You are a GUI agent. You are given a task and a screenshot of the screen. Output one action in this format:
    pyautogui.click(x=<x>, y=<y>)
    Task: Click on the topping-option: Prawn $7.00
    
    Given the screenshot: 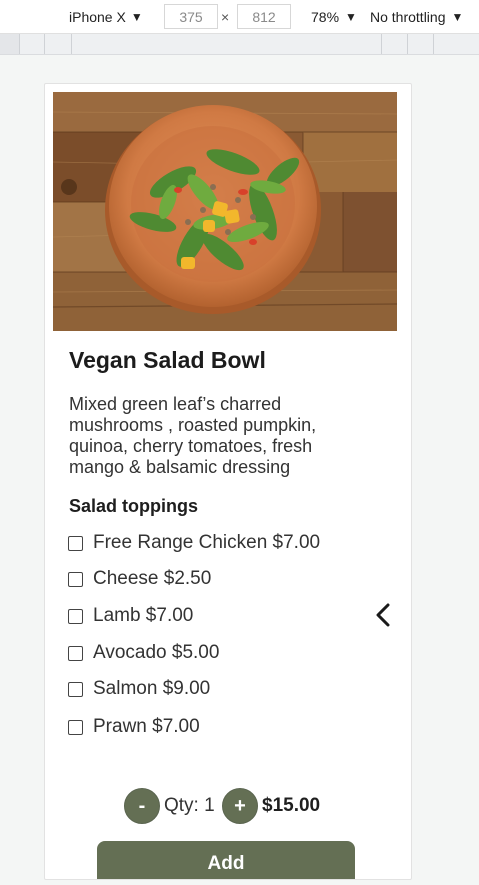 What is the action you would take?
    pyautogui.click(x=134, y=727)
    